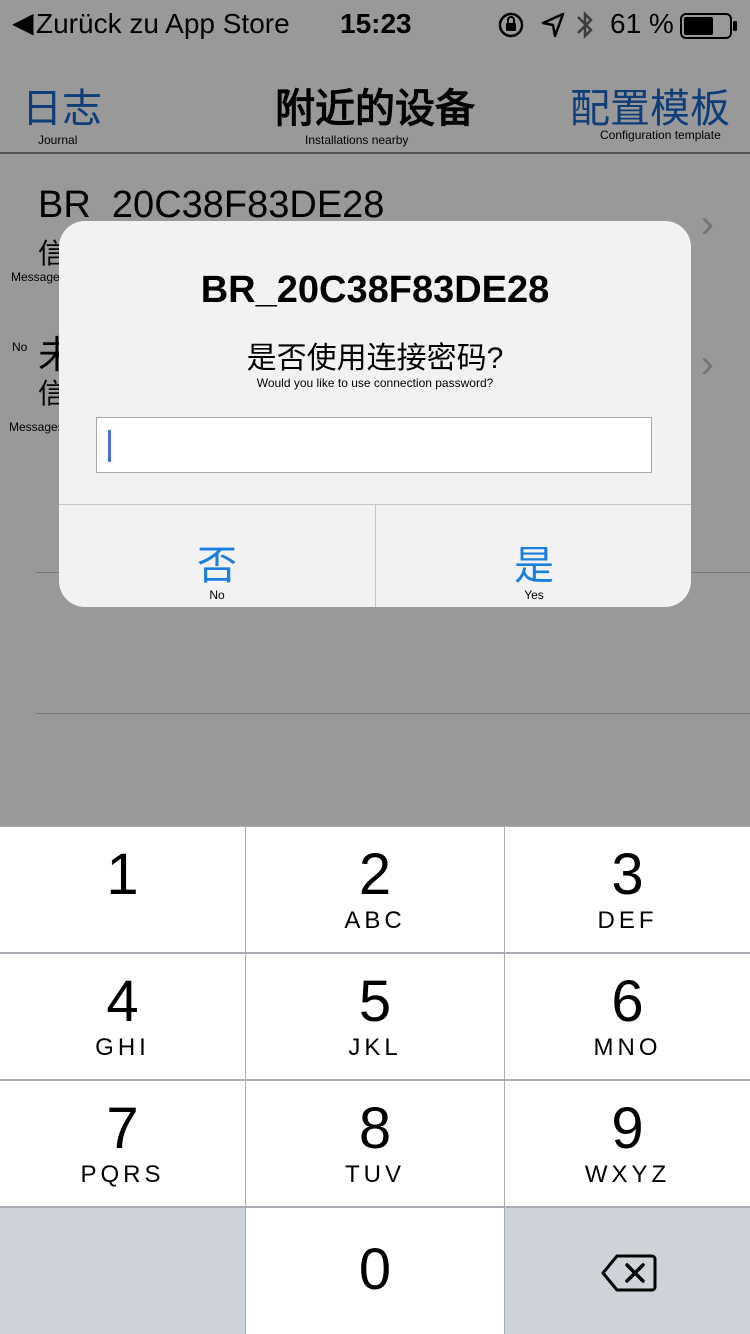  I want to click on text-cursor, so click(109, 446).